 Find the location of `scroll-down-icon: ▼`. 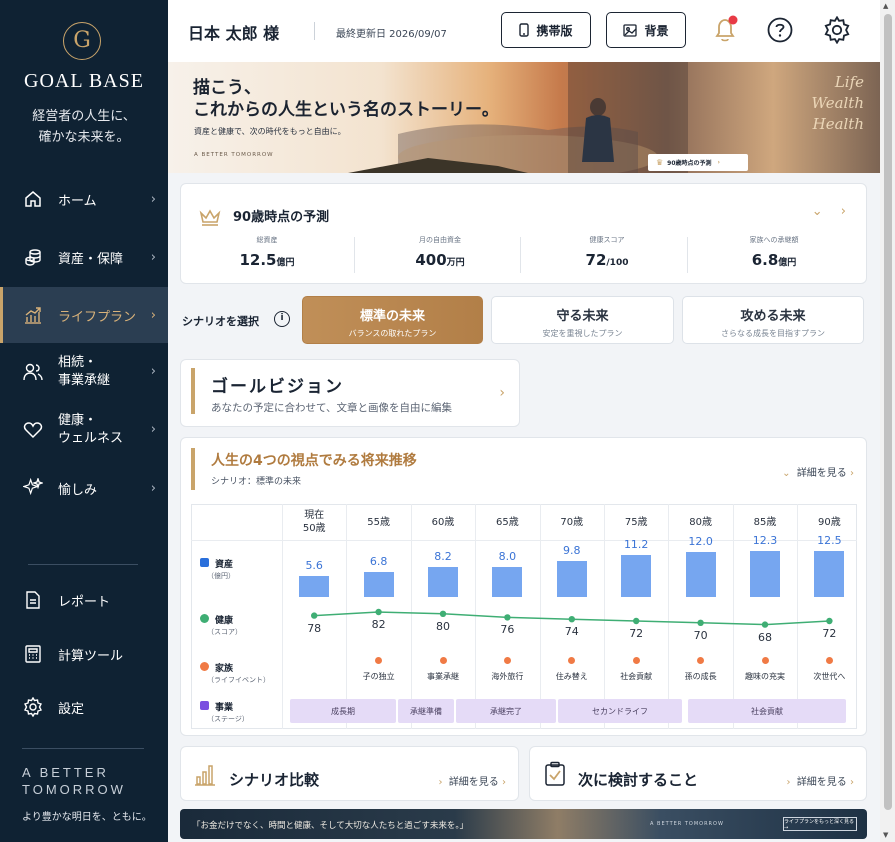

scroll-down-icon: ▼ is located at coordinates (885, 835).